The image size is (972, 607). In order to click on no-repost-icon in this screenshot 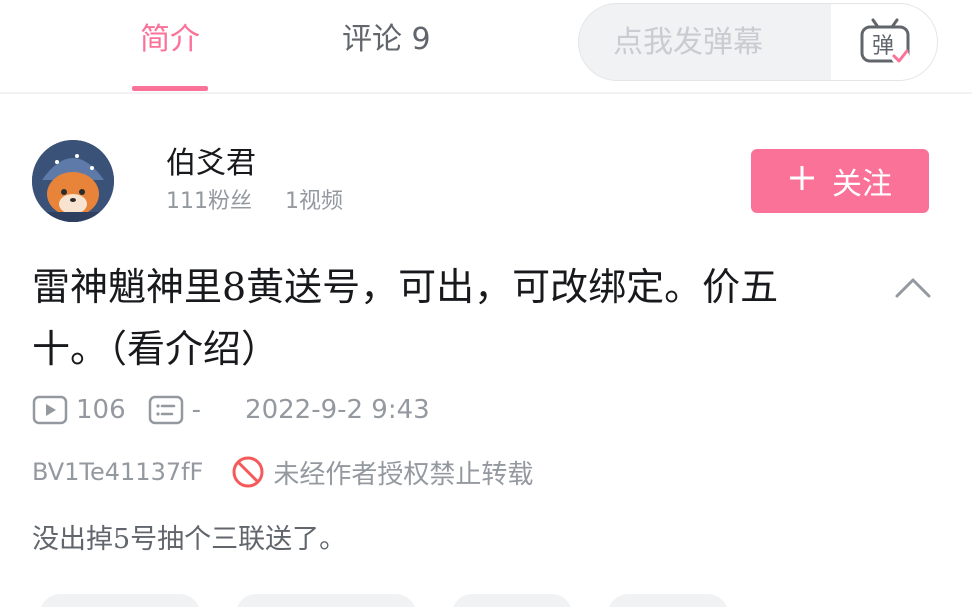, I will do `click(248, 472)`.